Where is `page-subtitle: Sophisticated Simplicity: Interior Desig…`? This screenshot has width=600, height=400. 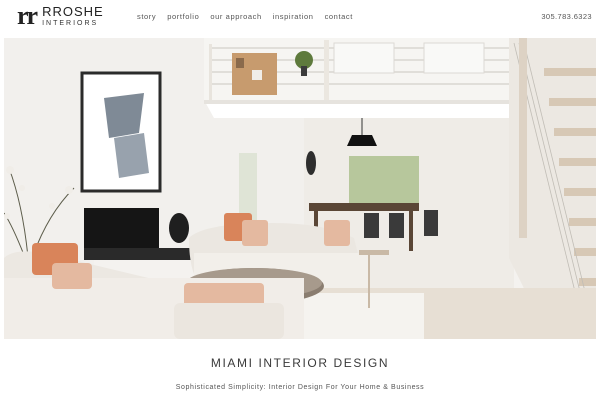
page-subtitle: Sophisticated Simplicity: Interior Desig… is located at coordinates (300, 387).